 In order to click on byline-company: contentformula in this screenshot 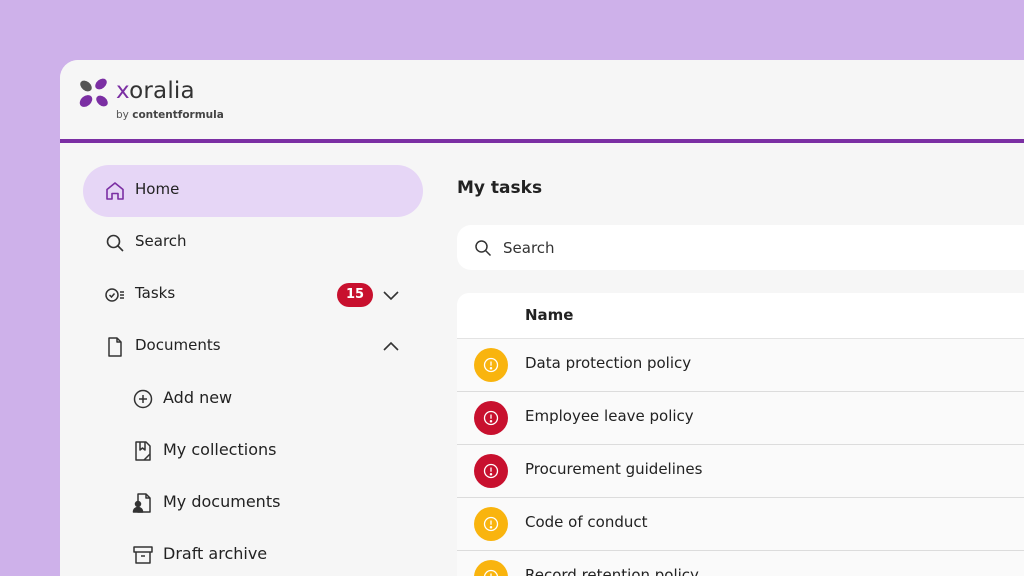, I will do `click(178, 115)`.